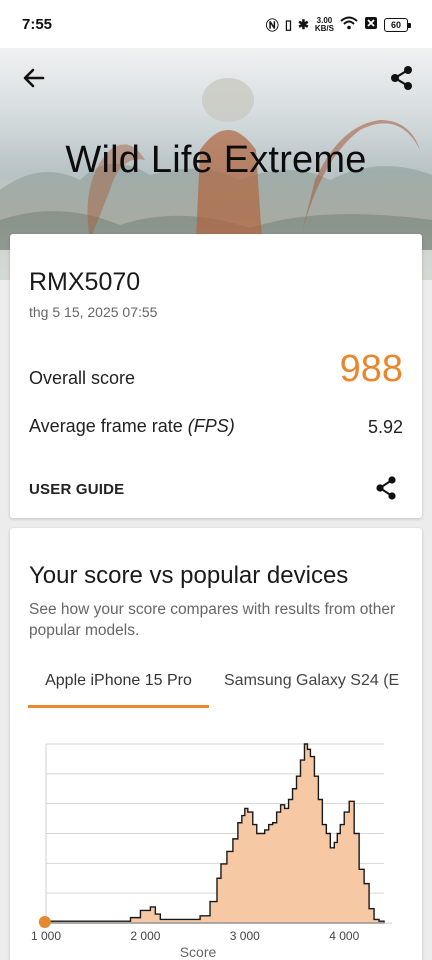 Image resolution: width=432 pixels, height=960 pixels. Describe the element at coordinates (145, 936) in the screenshot. I see `x-tick-label: 2 000` at that location.